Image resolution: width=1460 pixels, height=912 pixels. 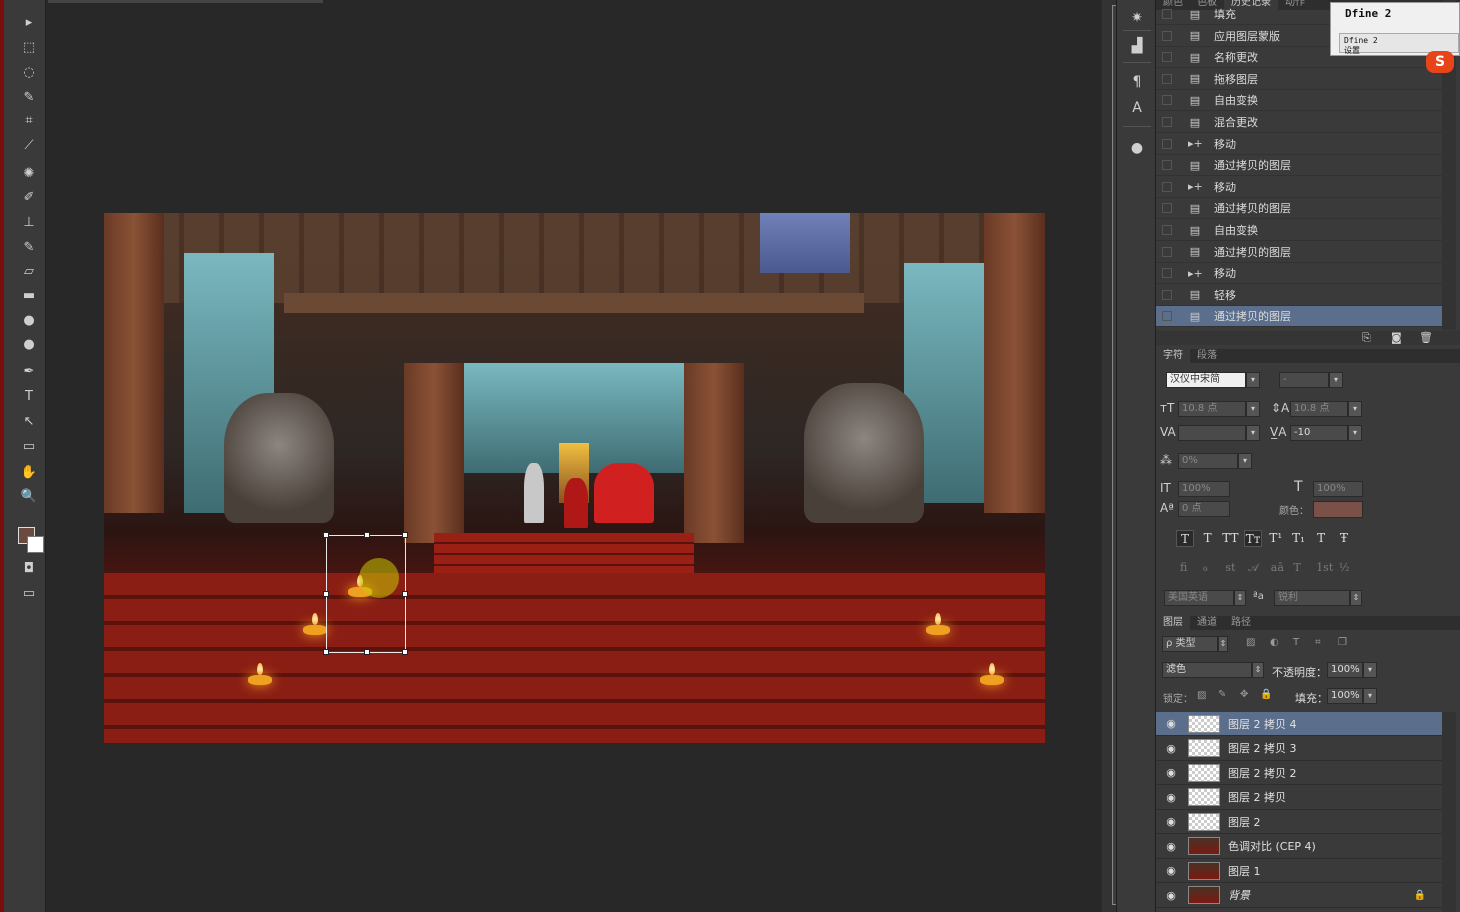 I want to click on faux-italic-button: T, so click(x=1208, y=538).